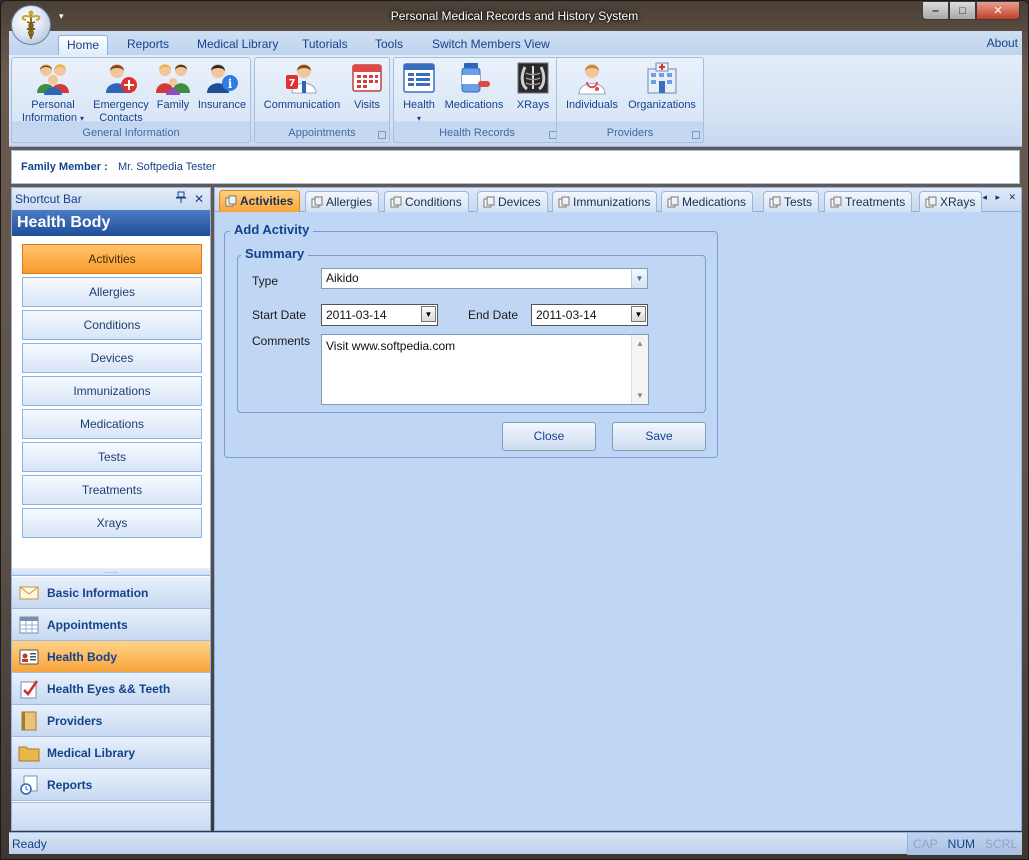 The width and height of the screenshot is (1029, 860). Describe the element at coordinates (592, 86) in the screenshot. I see `individuals-button: Individuals` at that location.